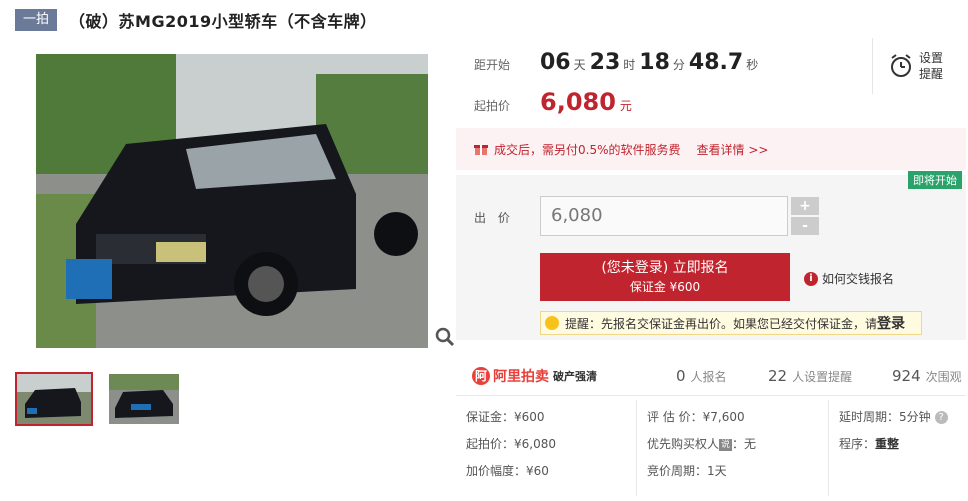 The image size is (968, 501). Describe the element at coordinates (654, 62) in the screenshot. I see `countdown-minutes: 18` at that location.